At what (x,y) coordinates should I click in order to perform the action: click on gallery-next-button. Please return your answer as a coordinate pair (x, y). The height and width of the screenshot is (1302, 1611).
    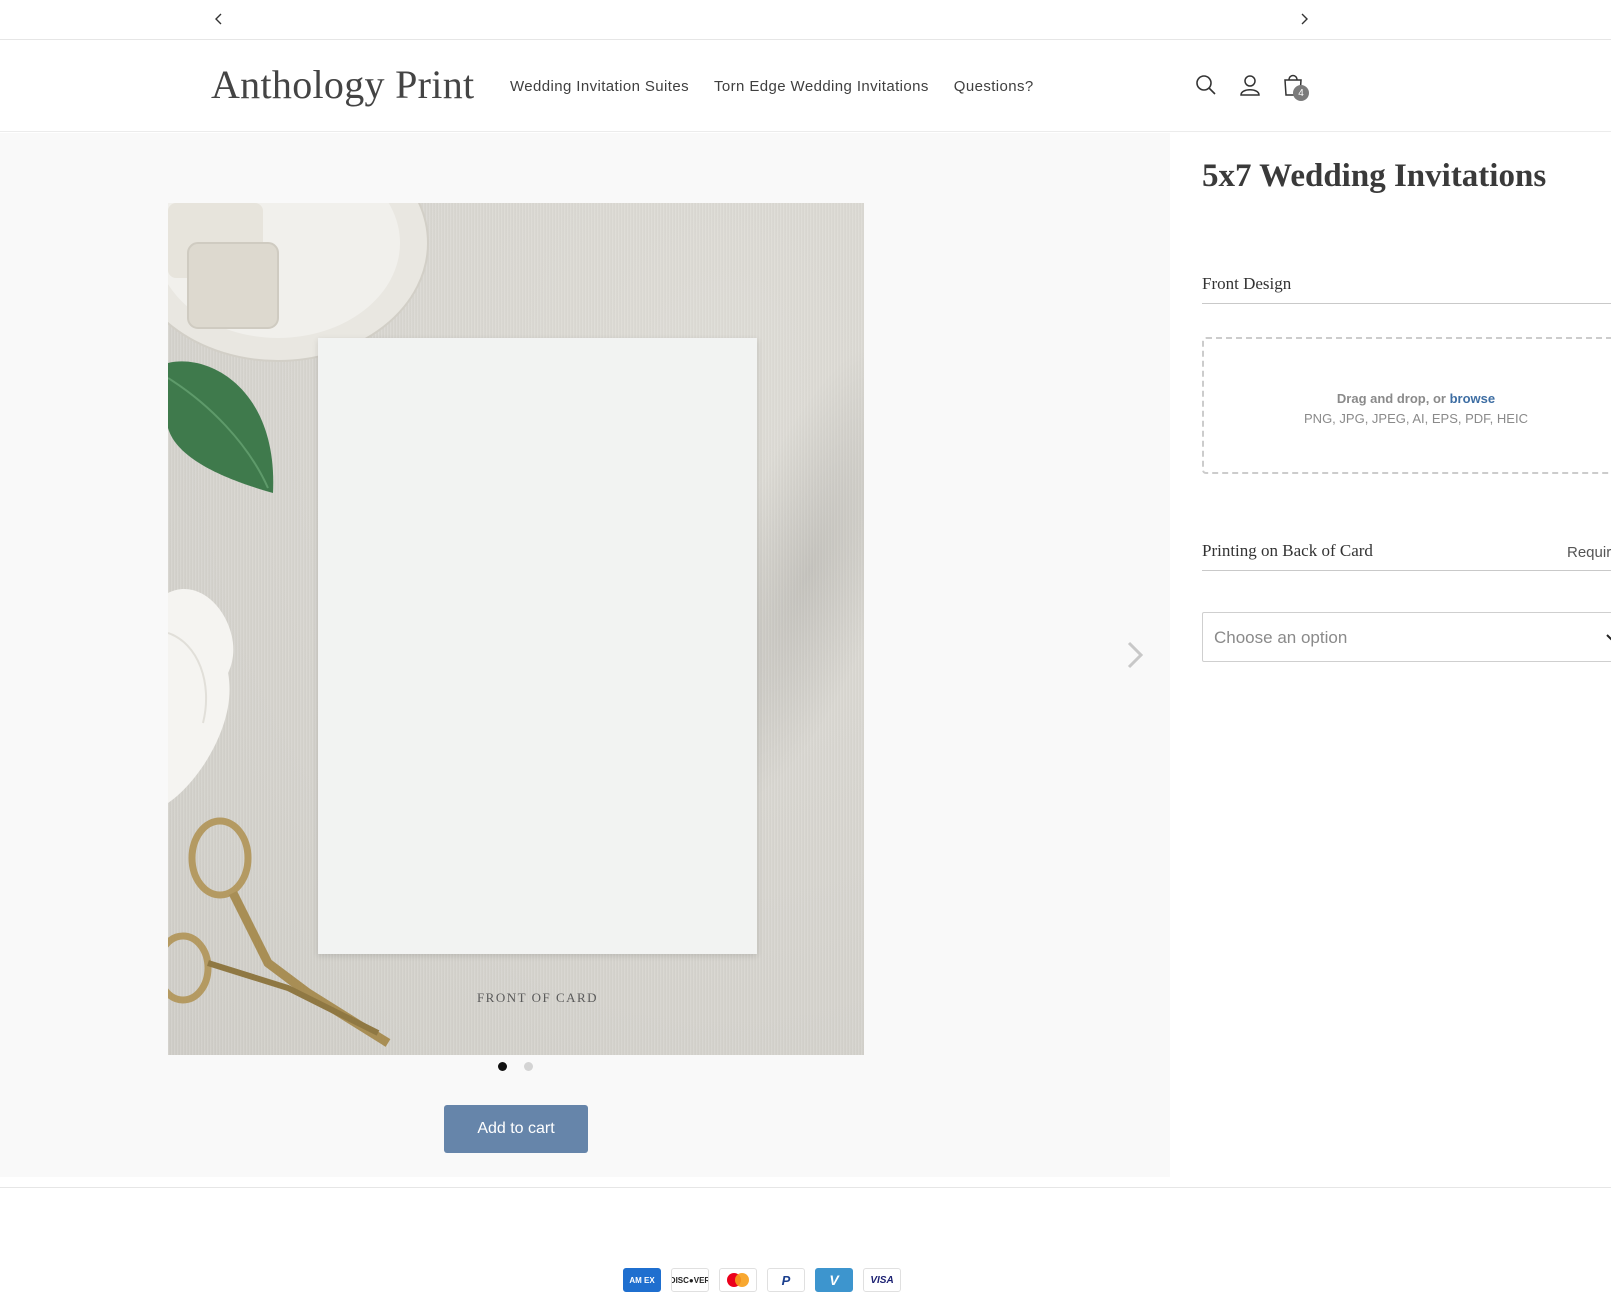
    Looking at the image, I should click on (1135, 655).